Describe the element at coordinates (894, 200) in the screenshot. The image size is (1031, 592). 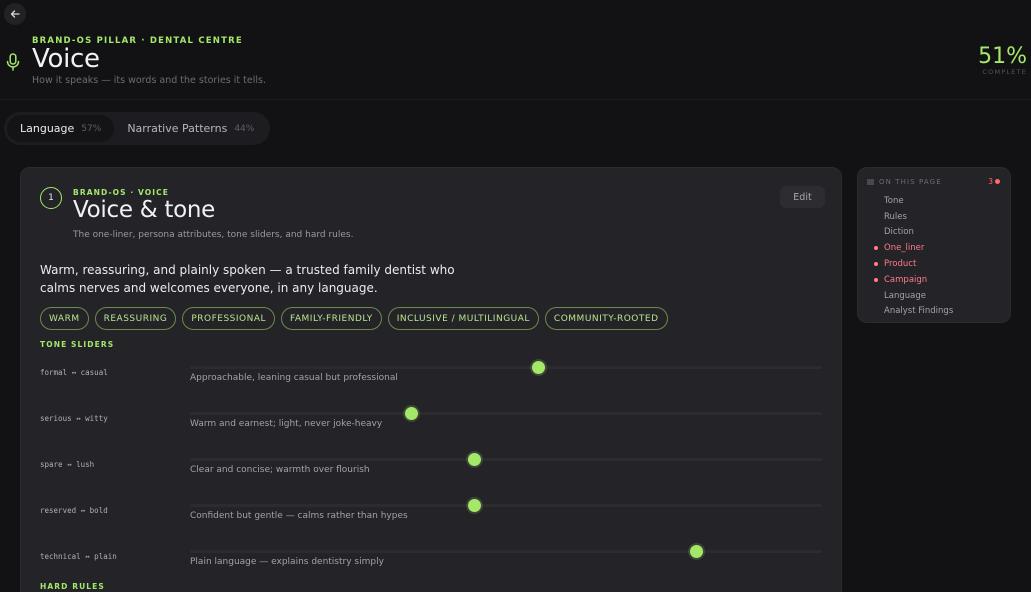
I see `toc-item-label: Tone` at that location.